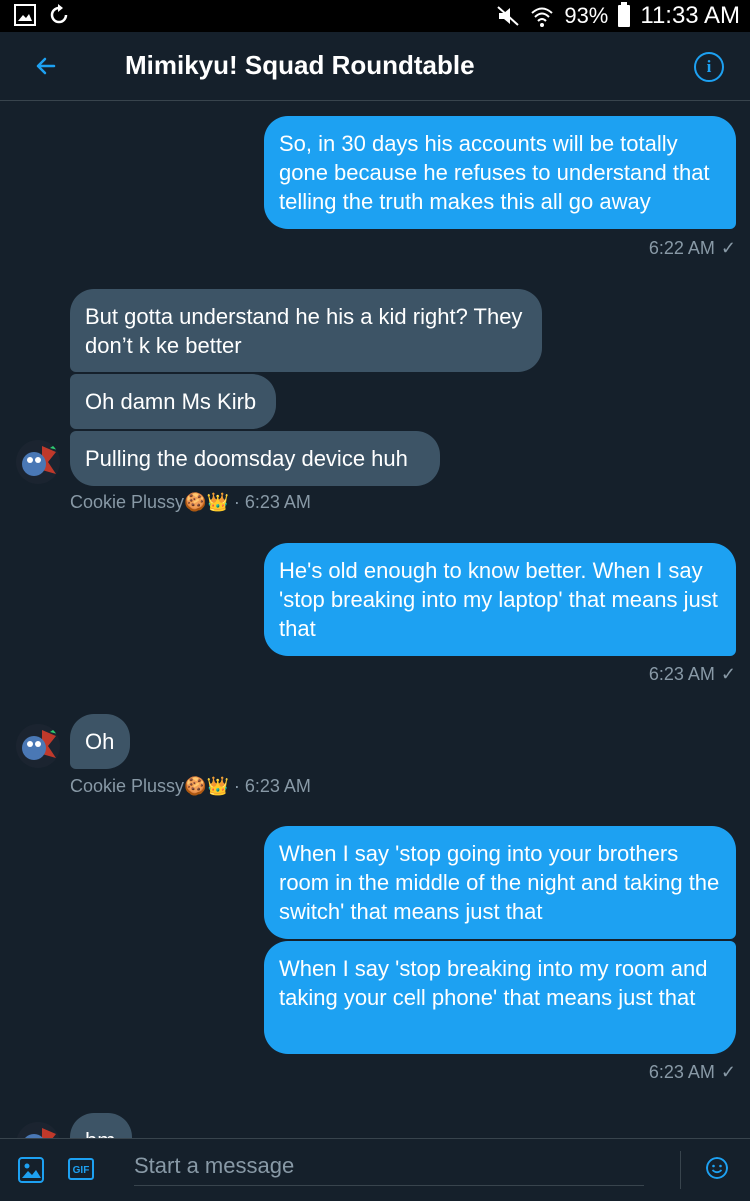  I want to click on incoming-message: Oh damn Ms Kirb, so click(173, 401).